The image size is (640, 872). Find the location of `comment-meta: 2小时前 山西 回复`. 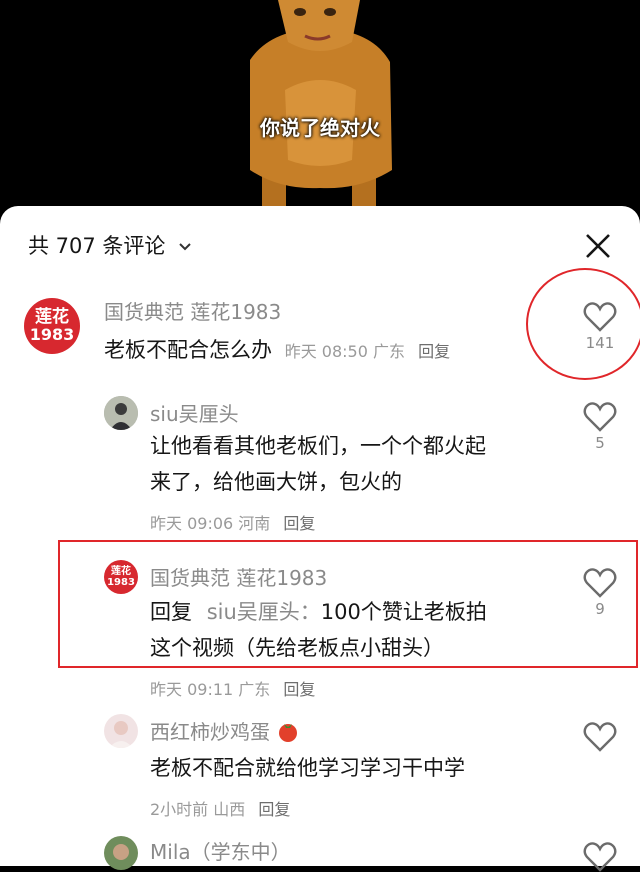

comment-meta: 2小时前 山西 回复 is located at coordinates (220, 808).